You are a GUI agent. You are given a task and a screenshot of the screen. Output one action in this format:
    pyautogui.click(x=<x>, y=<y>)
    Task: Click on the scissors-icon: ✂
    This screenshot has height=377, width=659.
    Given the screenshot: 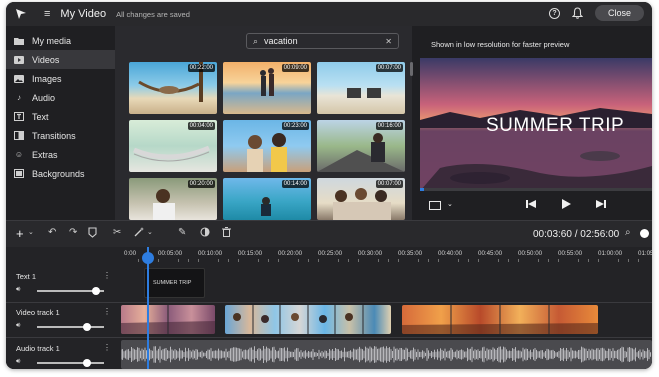 What is the action you would take?
    pyautogui.click(x=117, y=232)
    